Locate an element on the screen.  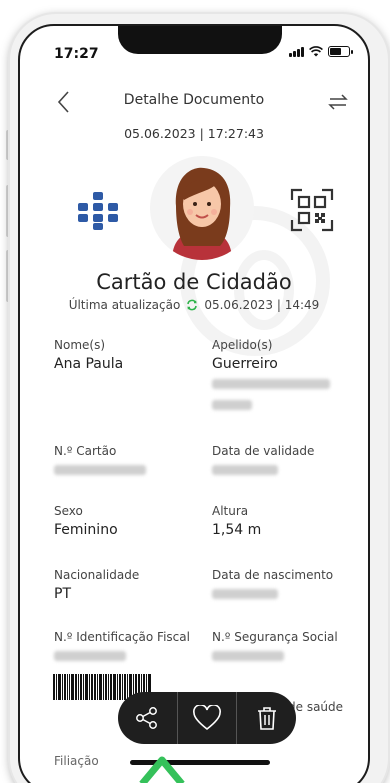
signal-icon is located at coordinates (296, 51).